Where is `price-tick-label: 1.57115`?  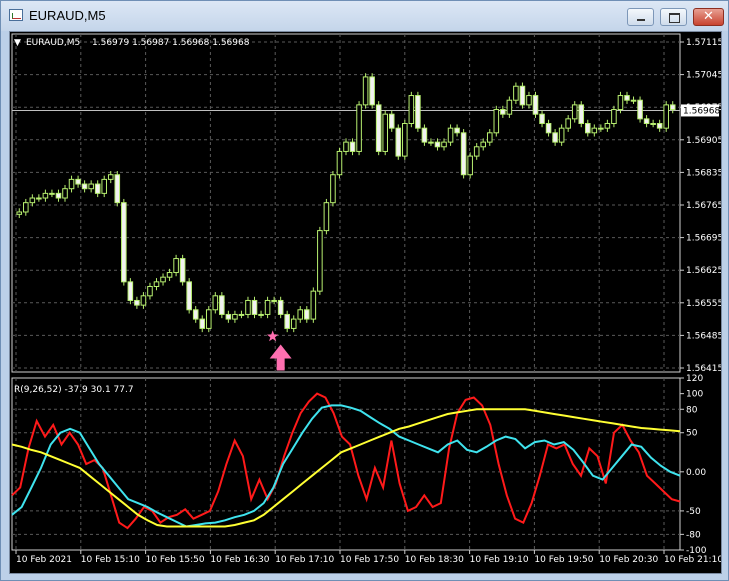
price-tick-label: 1.57115 is located at coordinates (703, 43).